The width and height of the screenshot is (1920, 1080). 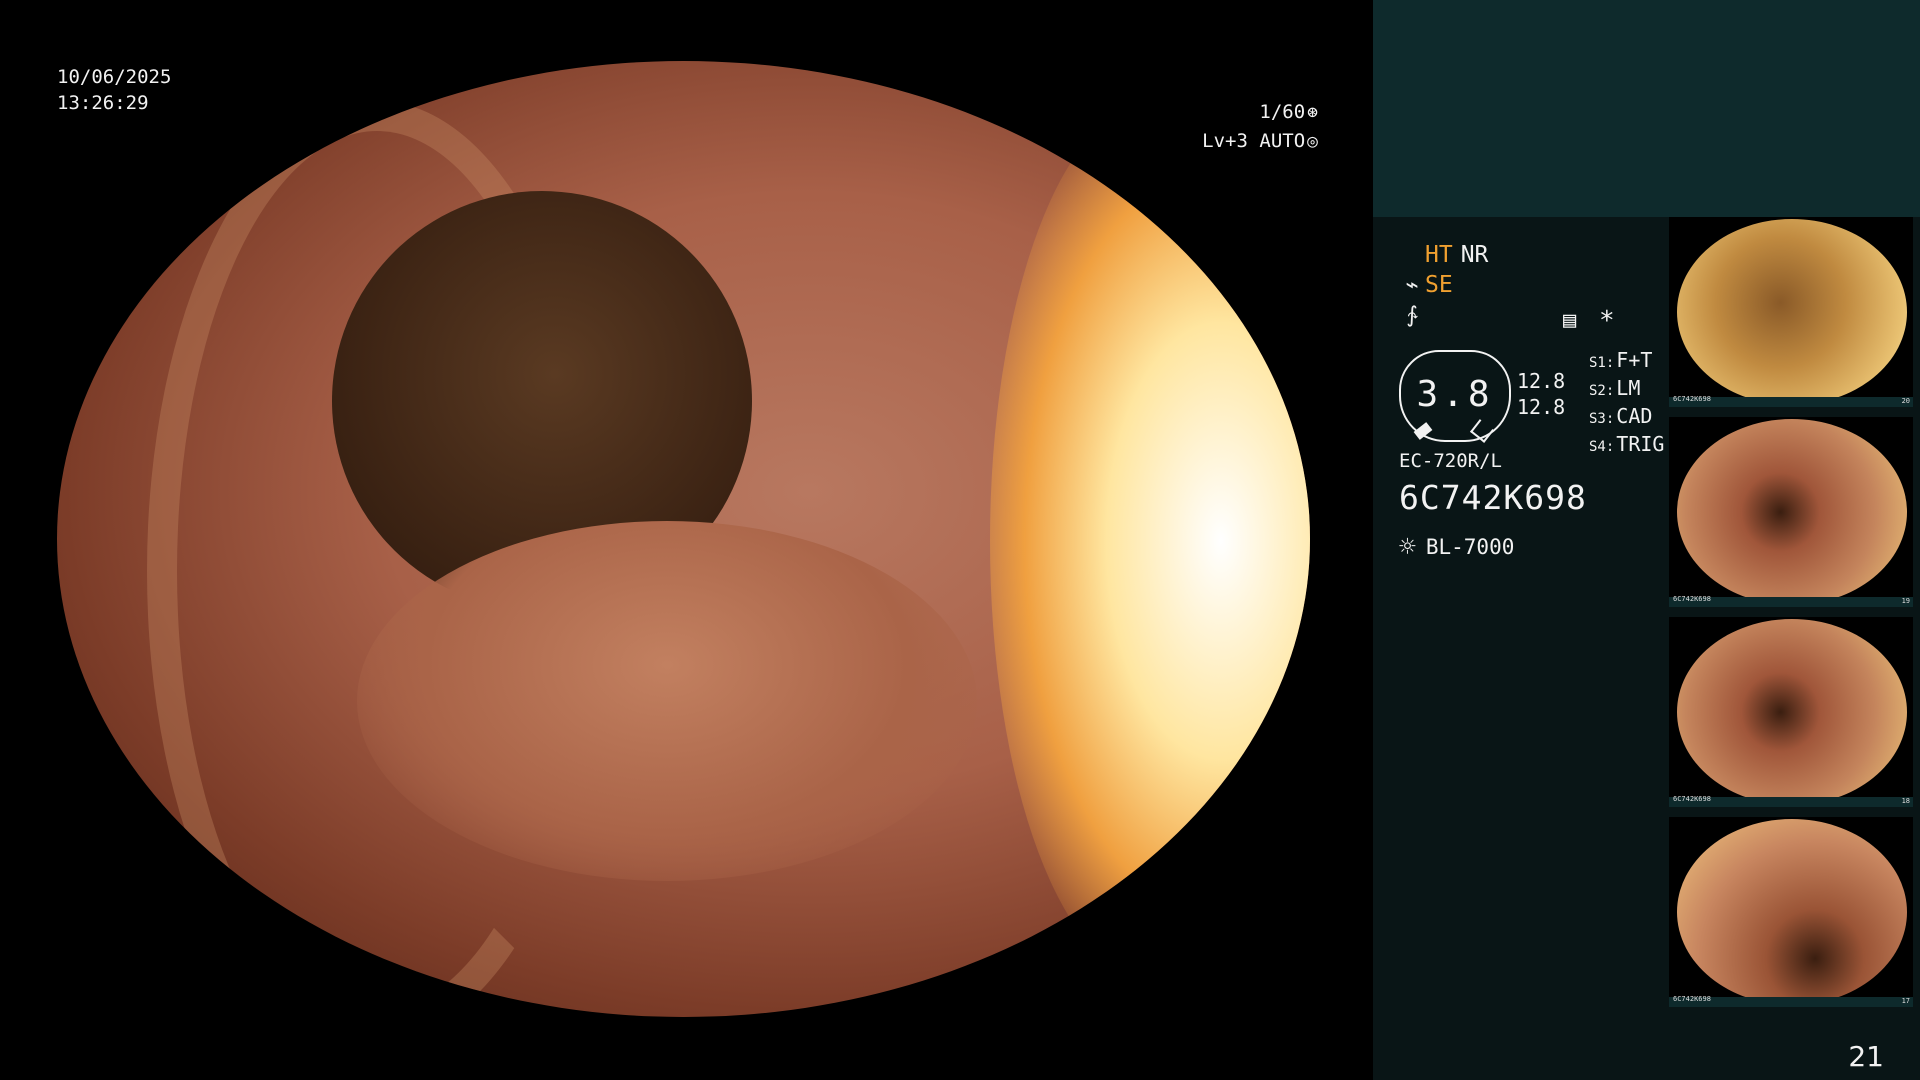 I want to click on gauge-num-top: 12.8, so click(x=1541, y=381).